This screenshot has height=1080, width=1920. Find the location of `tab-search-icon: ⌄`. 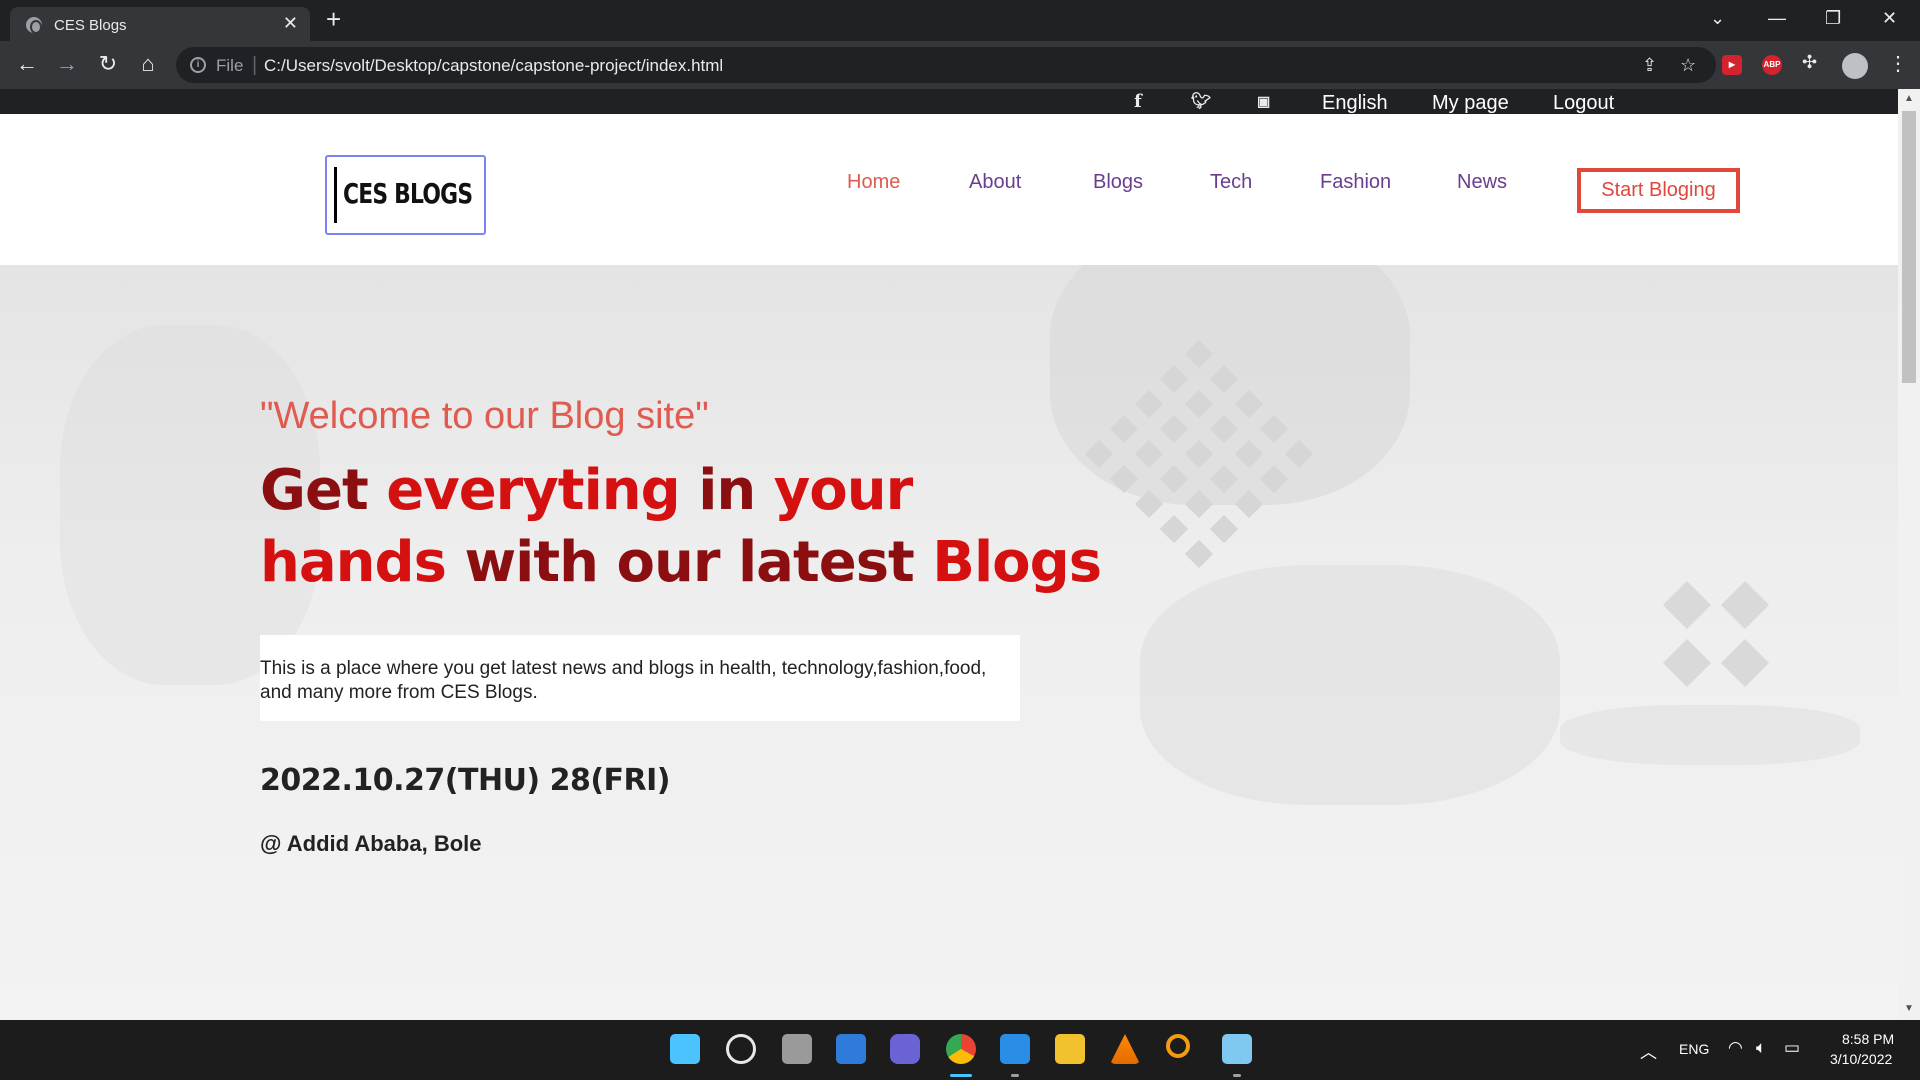

tab-search-icon: ⌄ is located at coordinates (1717, 18).